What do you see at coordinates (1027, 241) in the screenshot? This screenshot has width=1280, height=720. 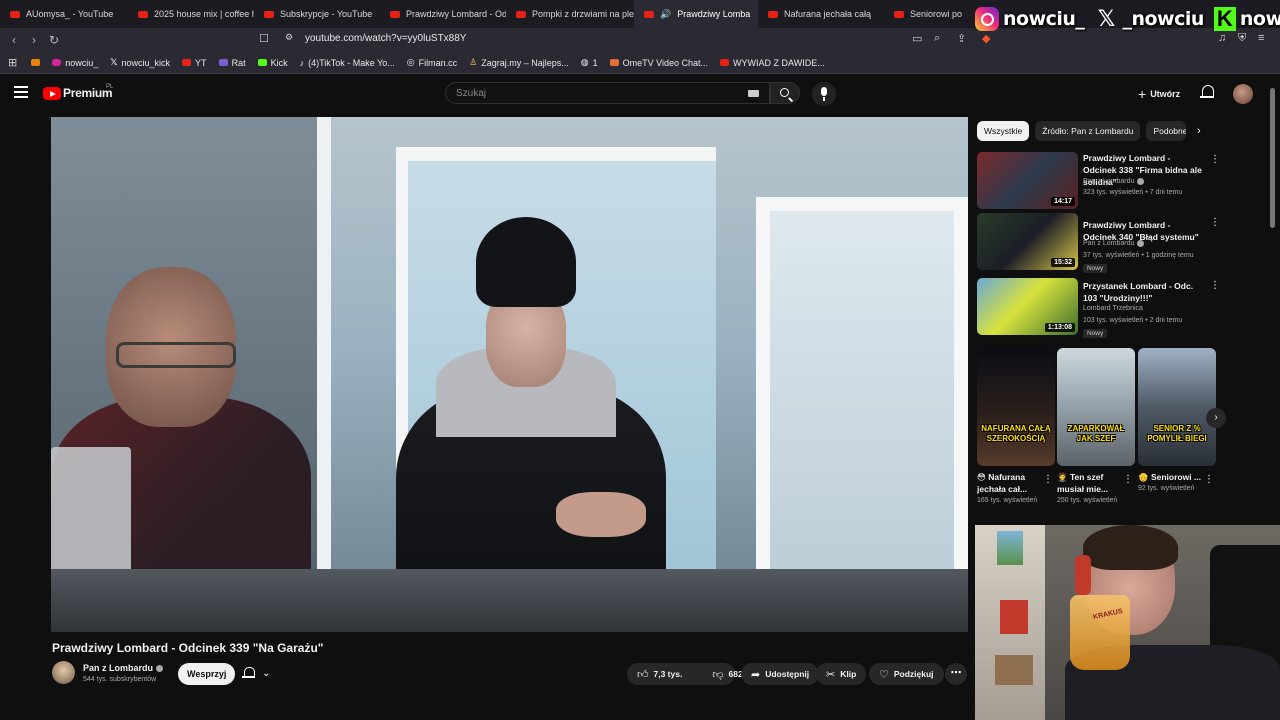 I see `video-thumbnail: 15:32` at bounding box center [1027, 241].